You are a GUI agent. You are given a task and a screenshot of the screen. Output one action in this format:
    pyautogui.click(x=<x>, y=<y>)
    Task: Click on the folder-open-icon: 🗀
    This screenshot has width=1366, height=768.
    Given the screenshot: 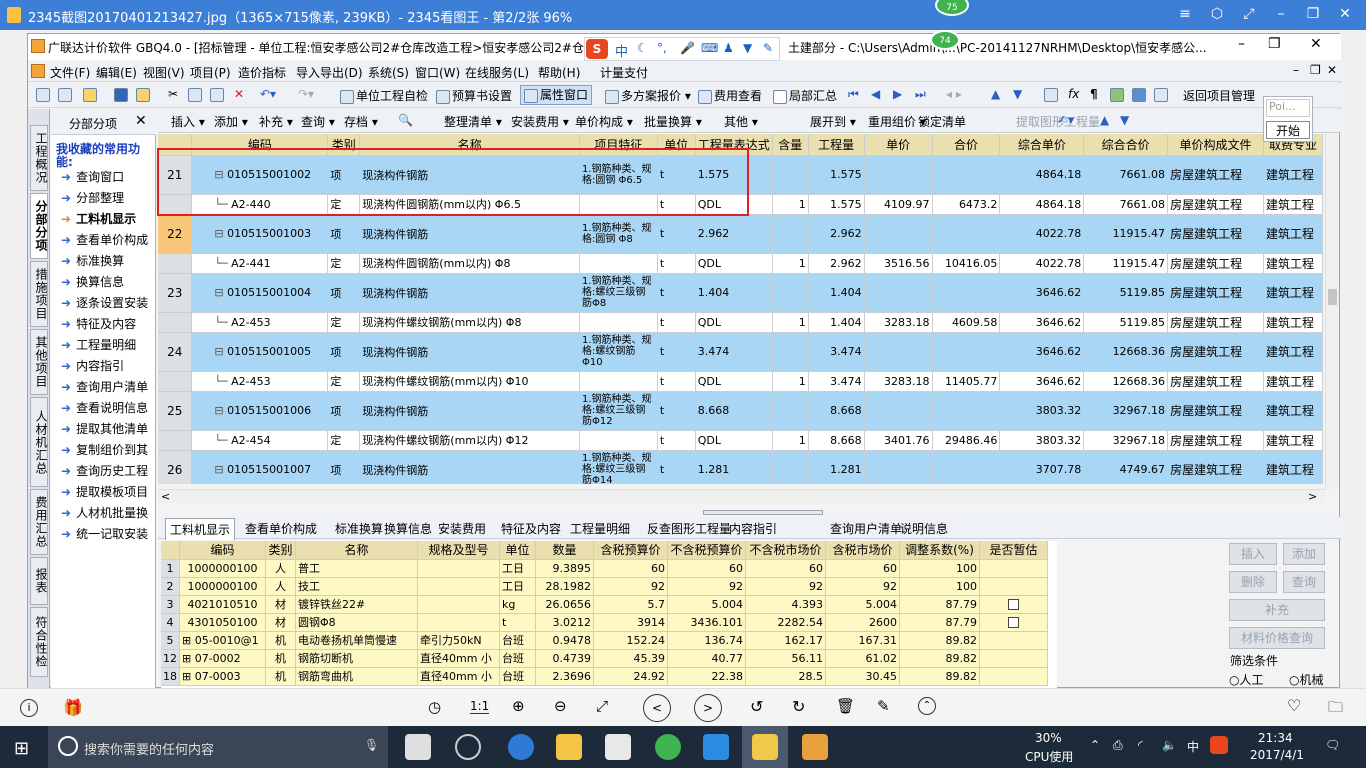 What is the action you would take?
    pyautogui.click(x=1335, y=709)
    